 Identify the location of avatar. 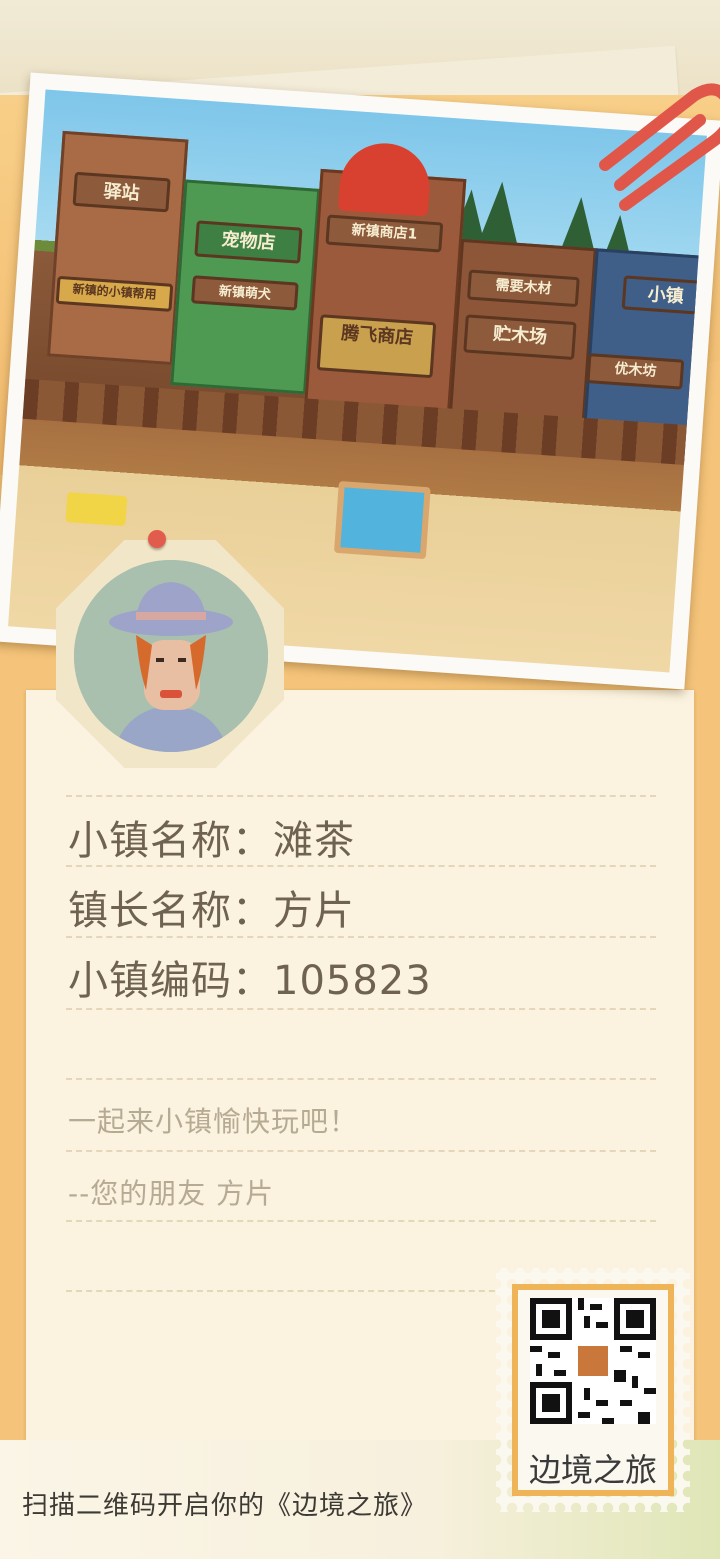
(171, 656).